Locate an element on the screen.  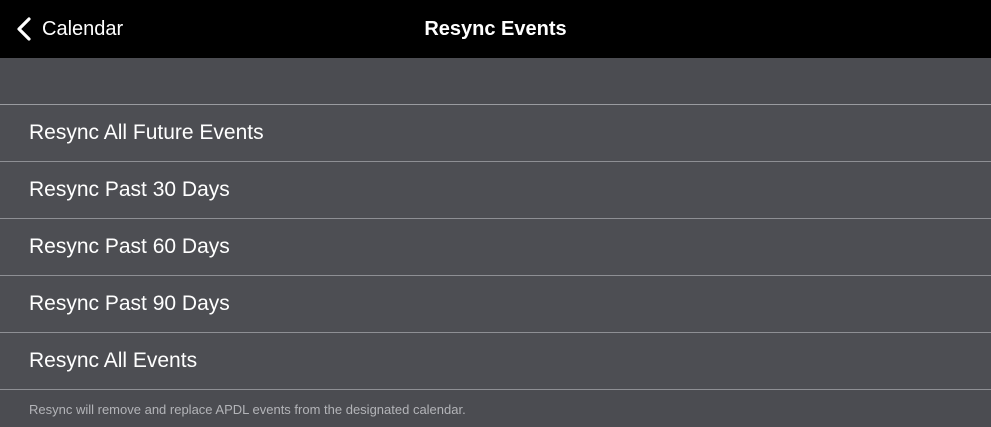
resync-past-90-days-option: Resync Past 90 Days is located at coordinates (495, 304).